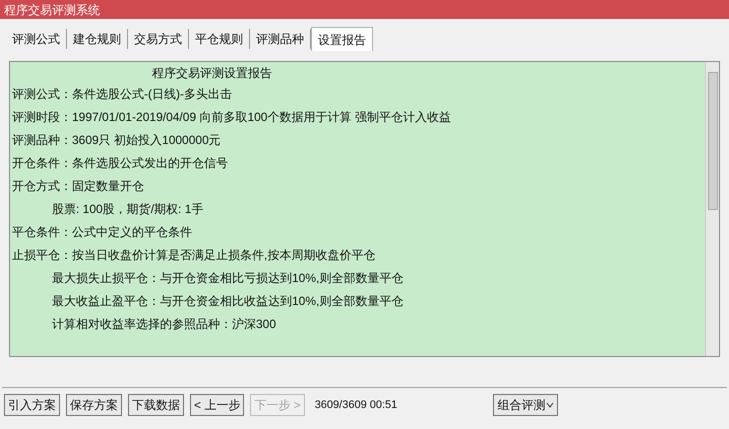 The height and width of the screenshot is (429, 729). I want to click on window-title: 程序交易评测系统, so click(52, 10).